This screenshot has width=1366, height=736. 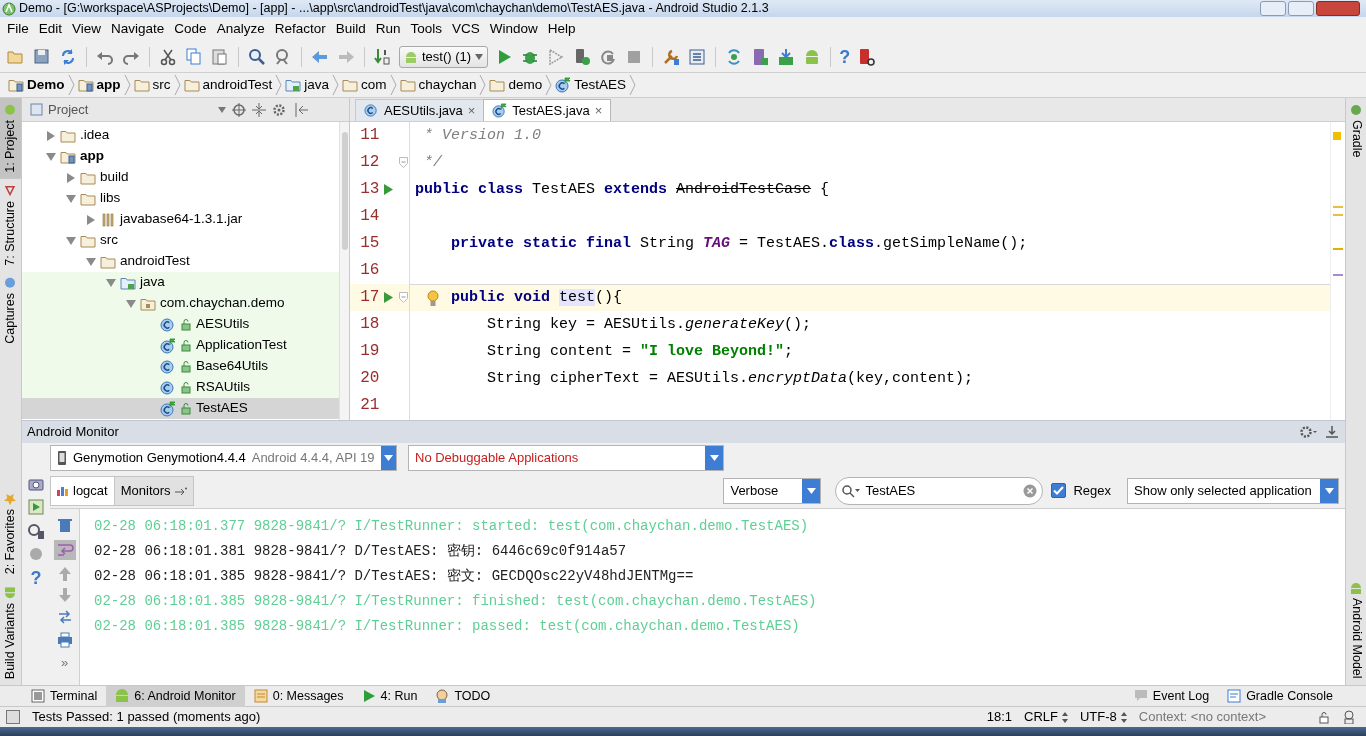 What do you see at coordinates (426, 29) in the screenshot?
I see `menu-item: Tools` at bounding box center [426, 29].